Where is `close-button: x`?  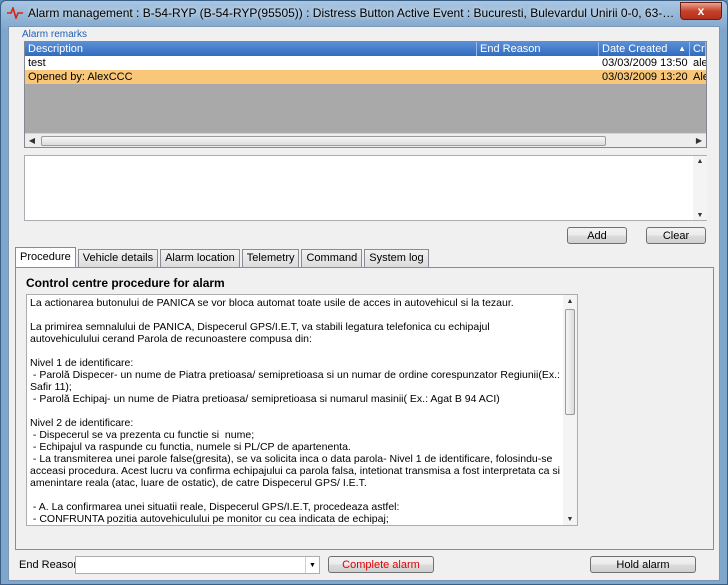
close-button: x is located at coordinates (701, 11).